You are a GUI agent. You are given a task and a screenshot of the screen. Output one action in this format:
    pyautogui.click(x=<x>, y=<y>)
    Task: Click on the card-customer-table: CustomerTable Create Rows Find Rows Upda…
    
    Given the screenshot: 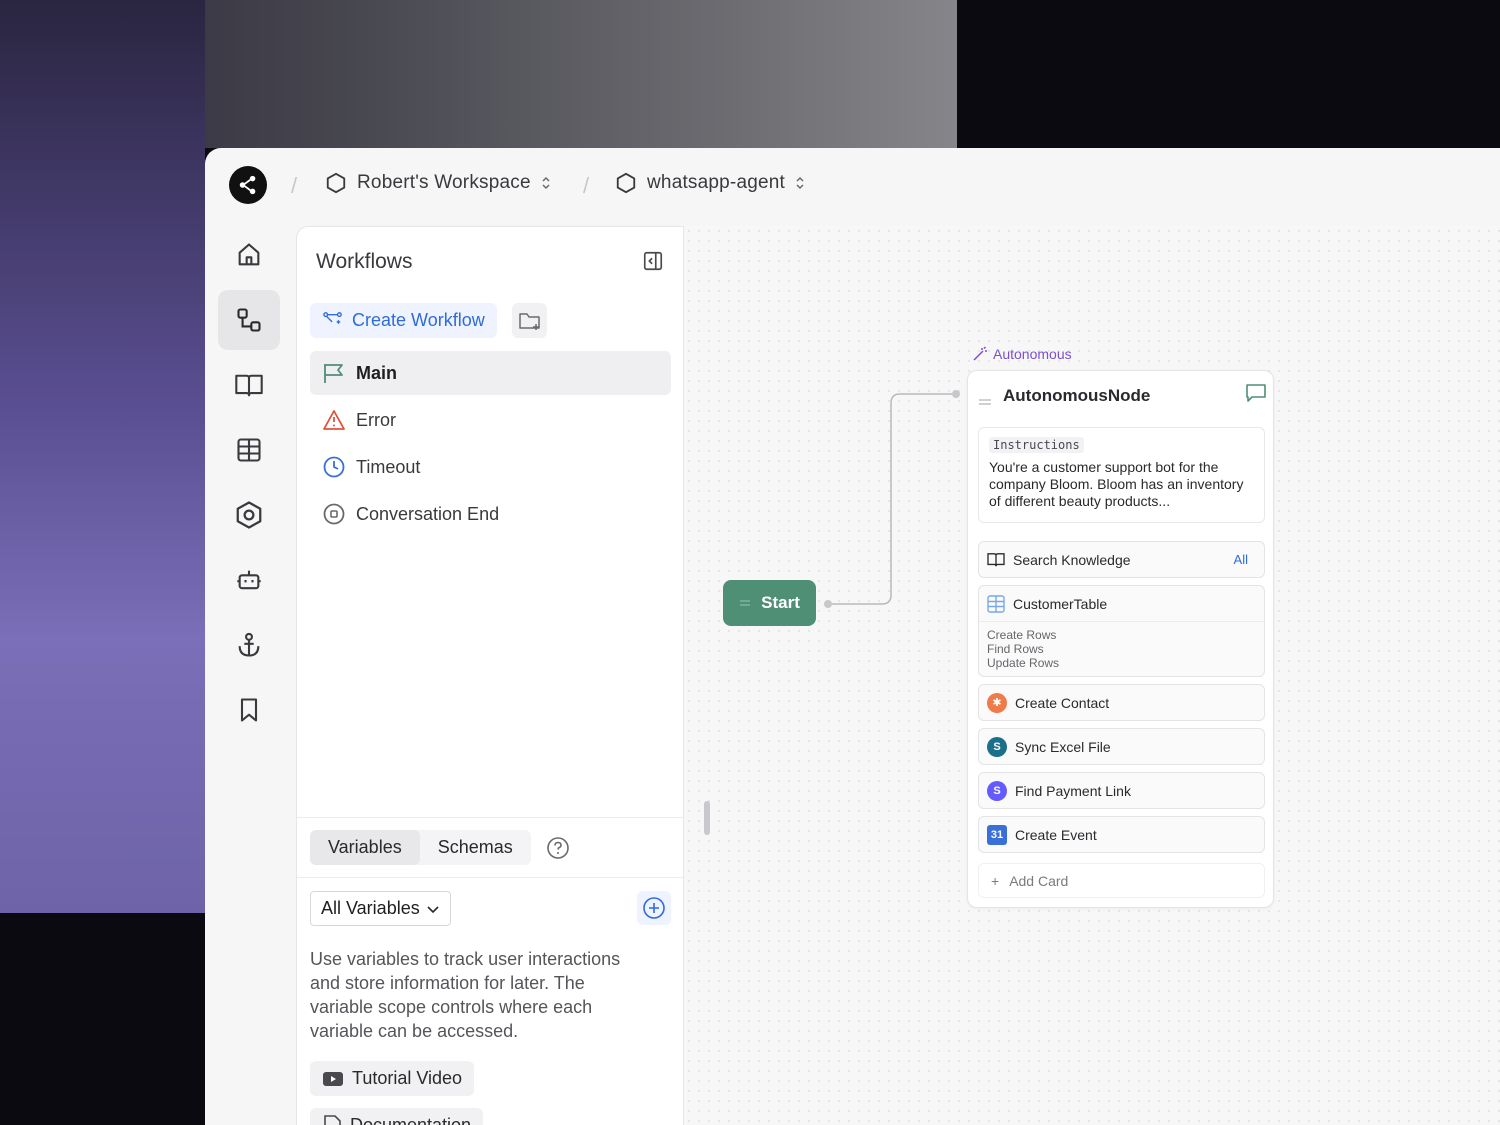 What is the action you would take?
    pyautogui.click(x=1121, y=631)
    